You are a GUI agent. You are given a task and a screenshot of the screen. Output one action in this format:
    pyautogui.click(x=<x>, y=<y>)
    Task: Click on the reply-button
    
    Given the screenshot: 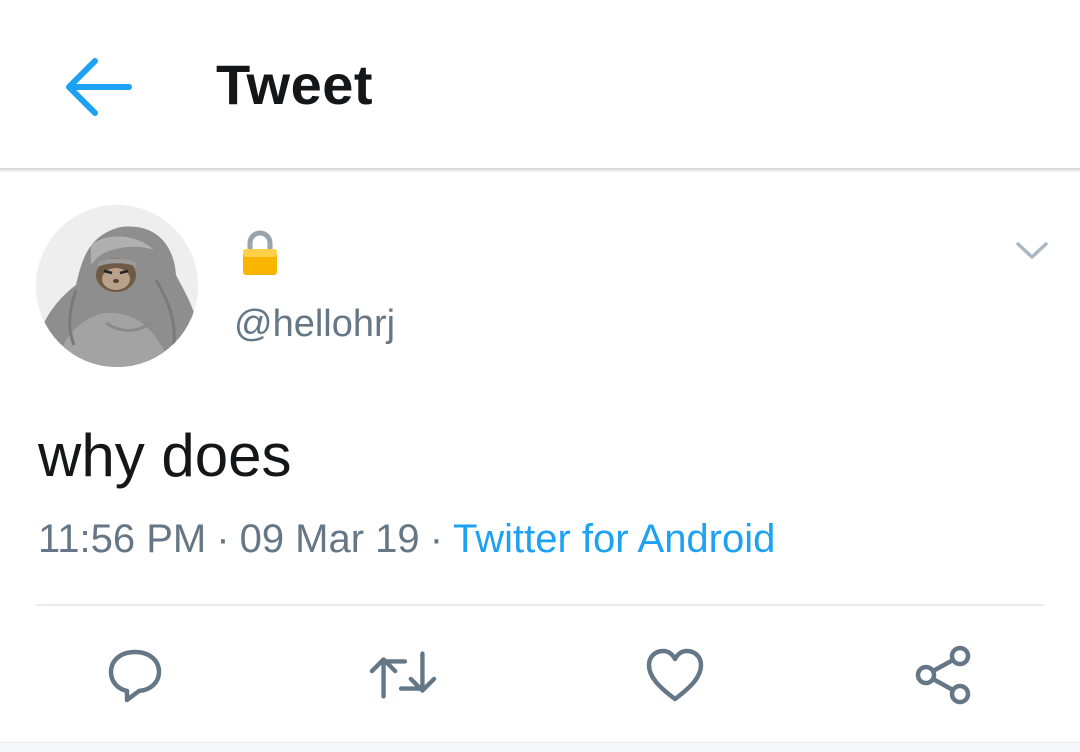 What is the action you would take?
    pyautogui.click(x=135, y=675)
    